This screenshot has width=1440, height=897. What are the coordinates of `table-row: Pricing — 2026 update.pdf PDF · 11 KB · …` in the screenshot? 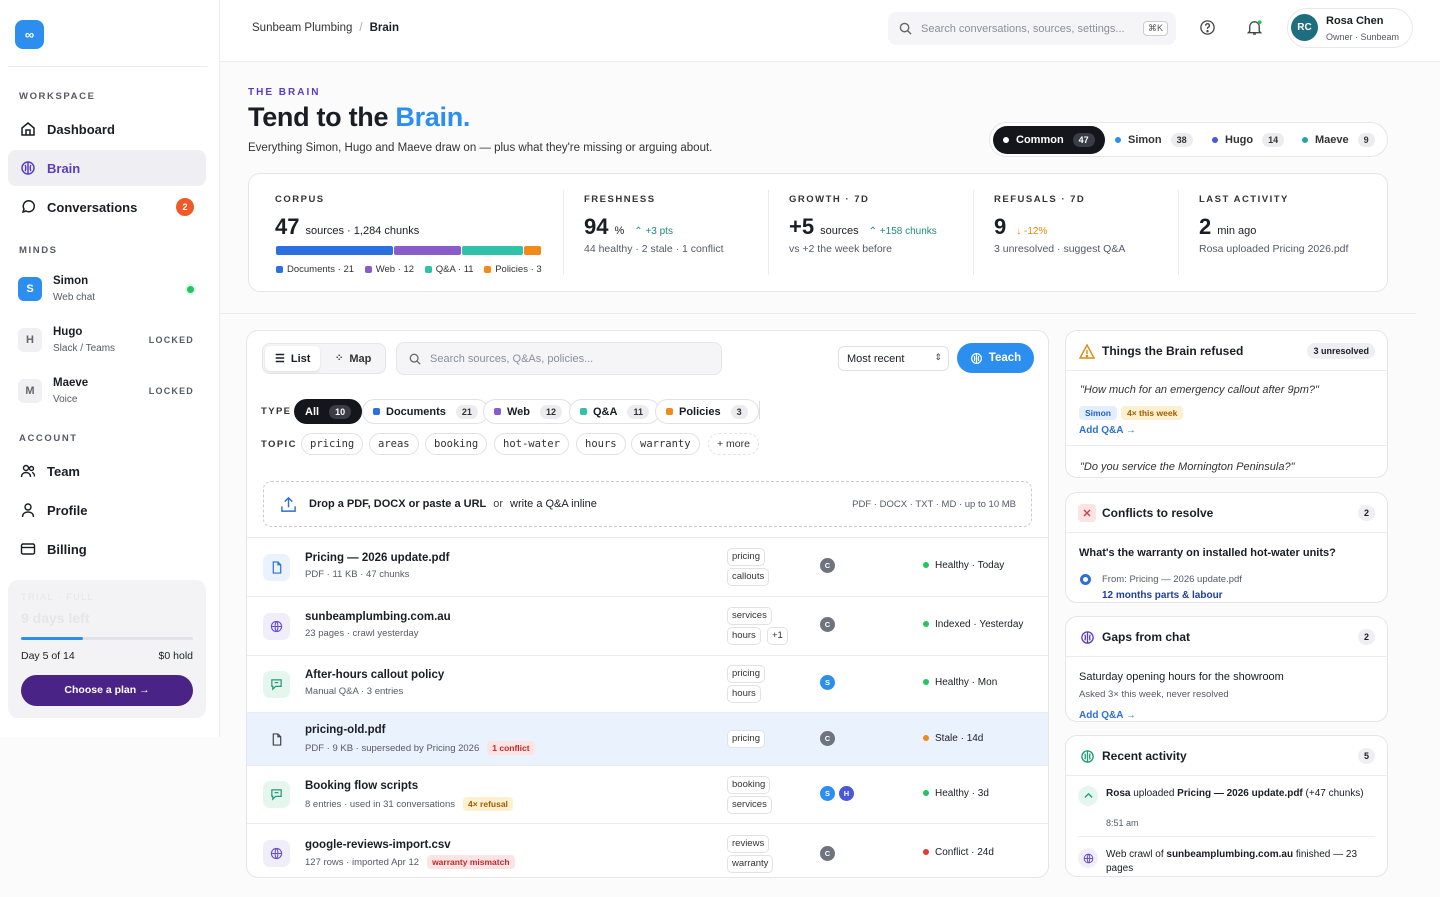 It's located at (647, 566).